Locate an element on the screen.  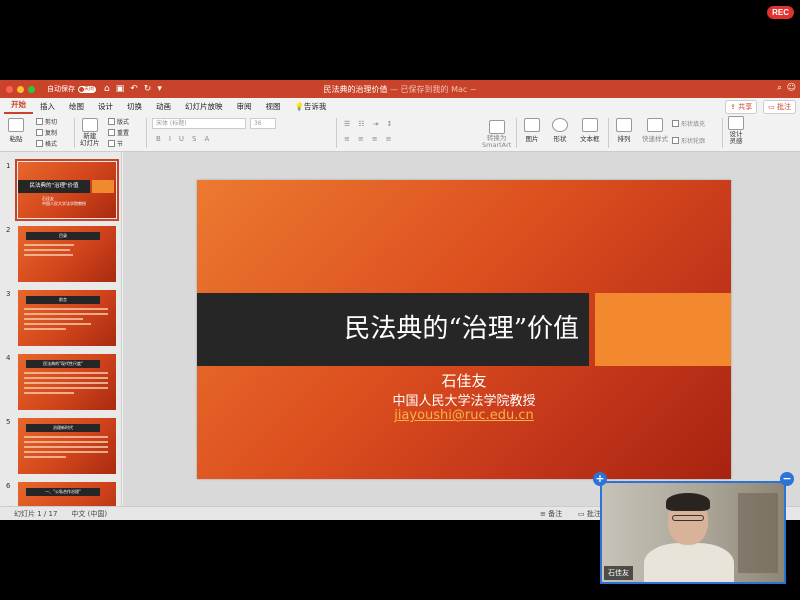
zoom-button is located at coordinates (31, 89).